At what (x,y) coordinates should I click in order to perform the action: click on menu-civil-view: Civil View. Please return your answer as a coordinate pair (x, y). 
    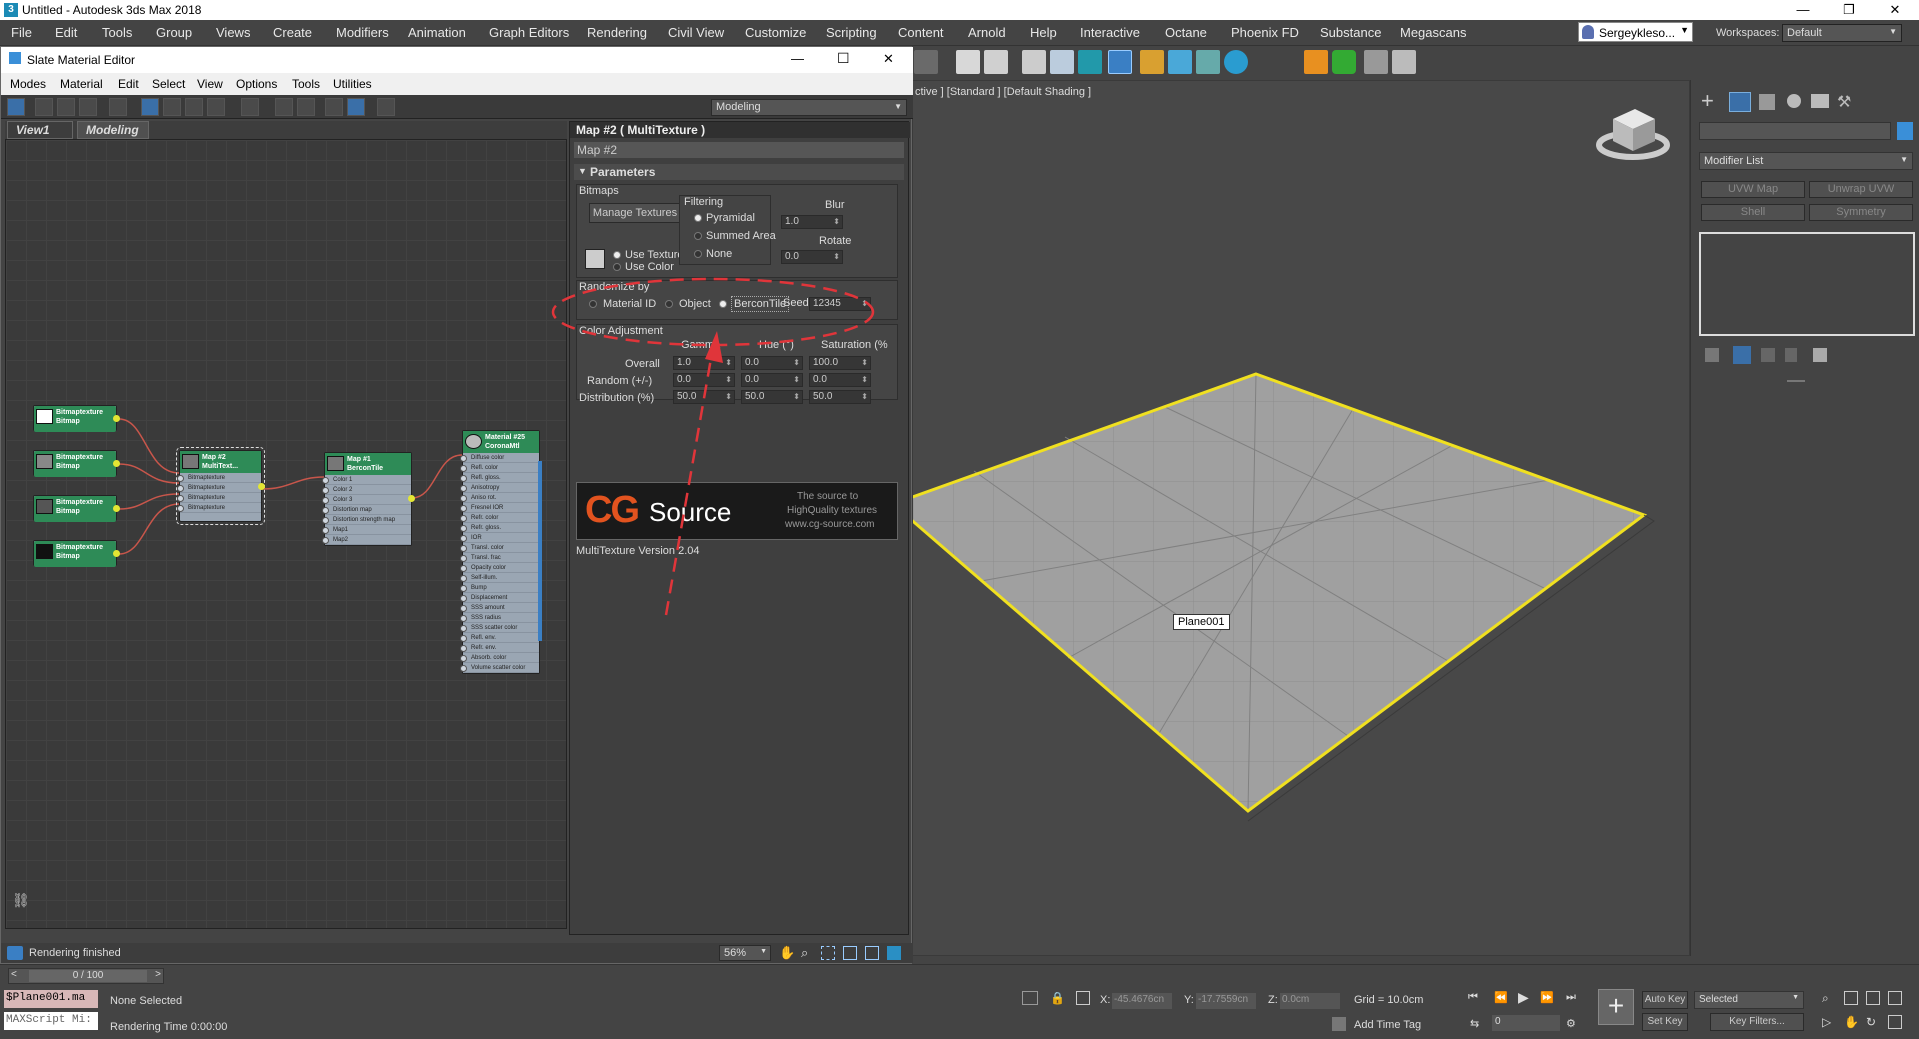
    Looking at the image, I should click on (696, 32).